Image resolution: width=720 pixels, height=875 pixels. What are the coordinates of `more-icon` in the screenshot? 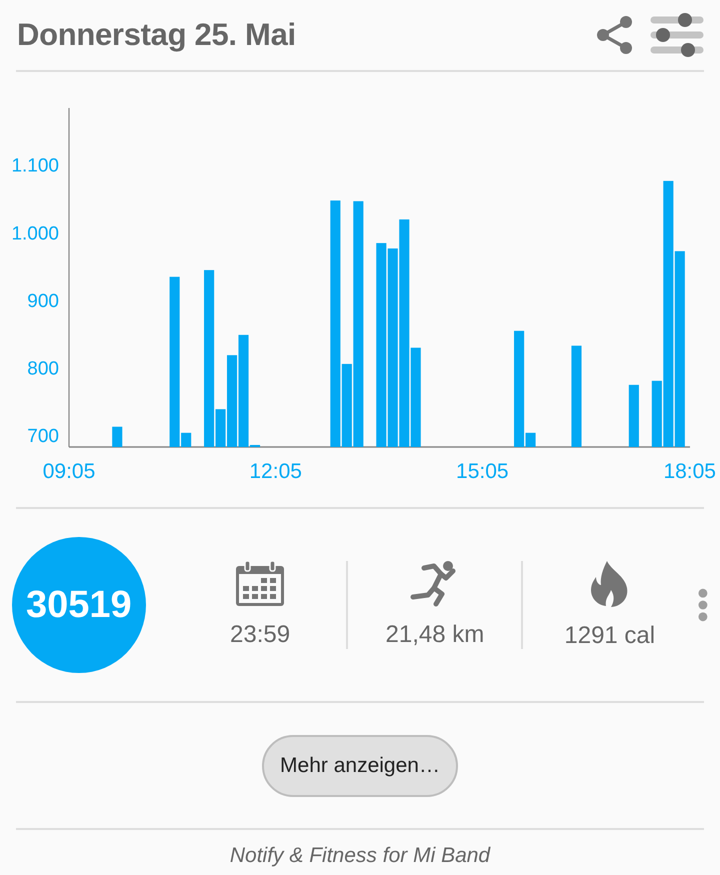 It's located at (703, 605).